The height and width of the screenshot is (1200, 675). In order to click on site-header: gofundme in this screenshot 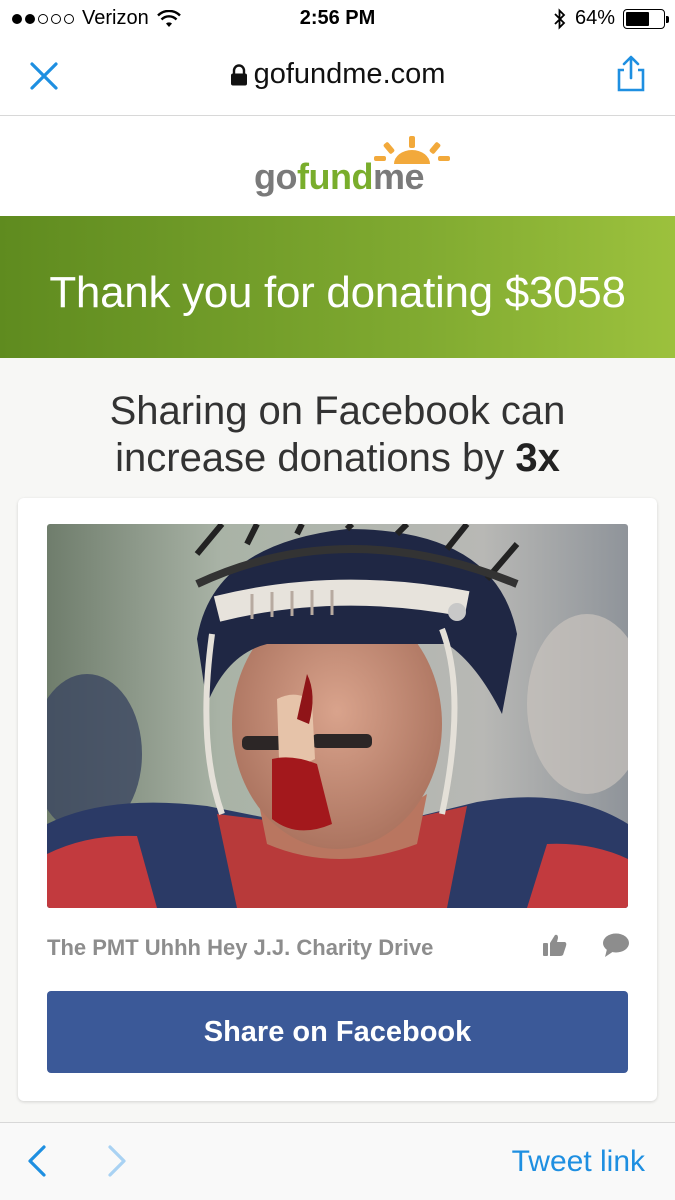, I will do `click(337, 166)`.